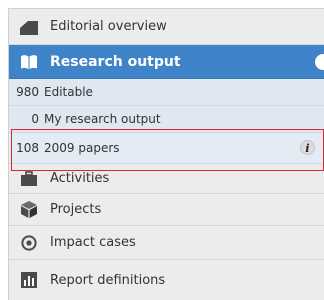  I want to click on collapse-toggle, so click(319, 62).